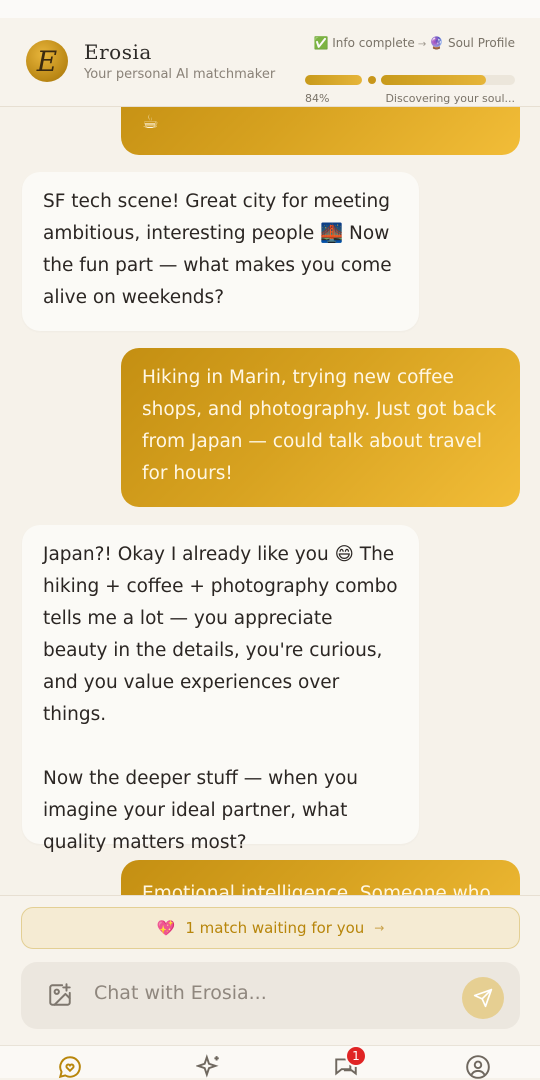 The height and width of the screenshot is (1080, 540). Describe the element at coordinates (422, 44) in the screenshot. I see `step-arrow: →` at that location.